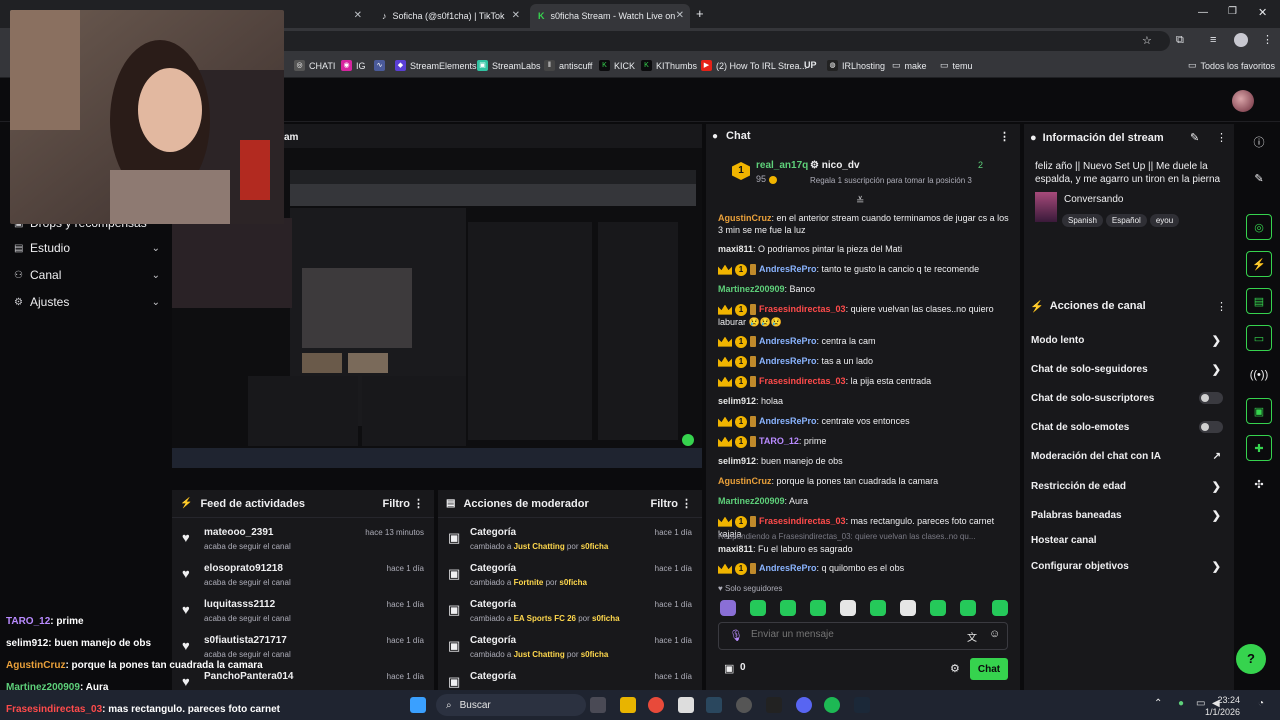 This screenshot has height=720, width=1280. I want to click on chat-message: selim912: buen manejo de obs, so click(865, 461).